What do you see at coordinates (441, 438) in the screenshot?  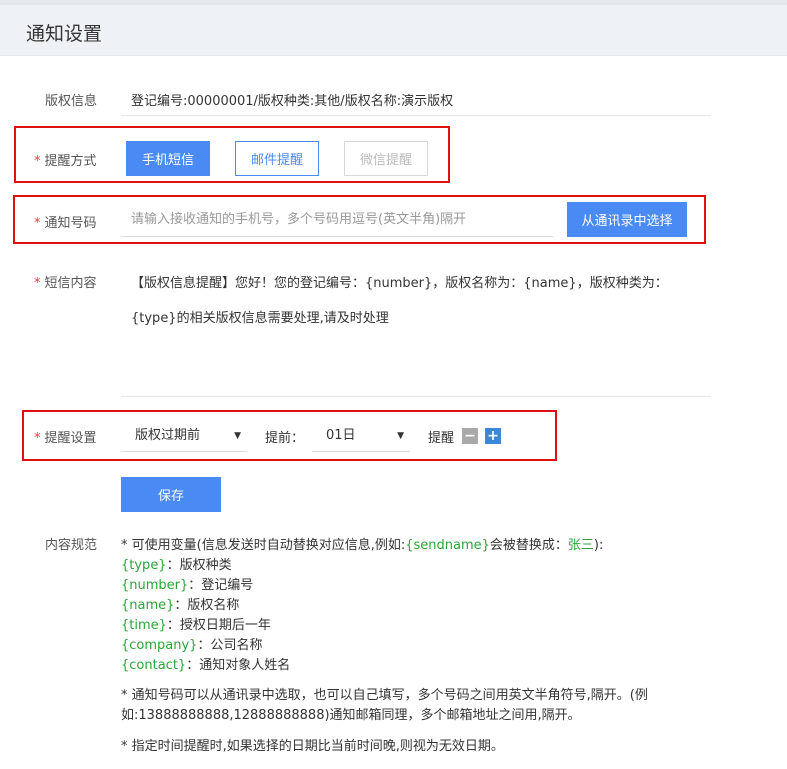 I see `remind-label: 提醒` at bounding box center [441, 438].